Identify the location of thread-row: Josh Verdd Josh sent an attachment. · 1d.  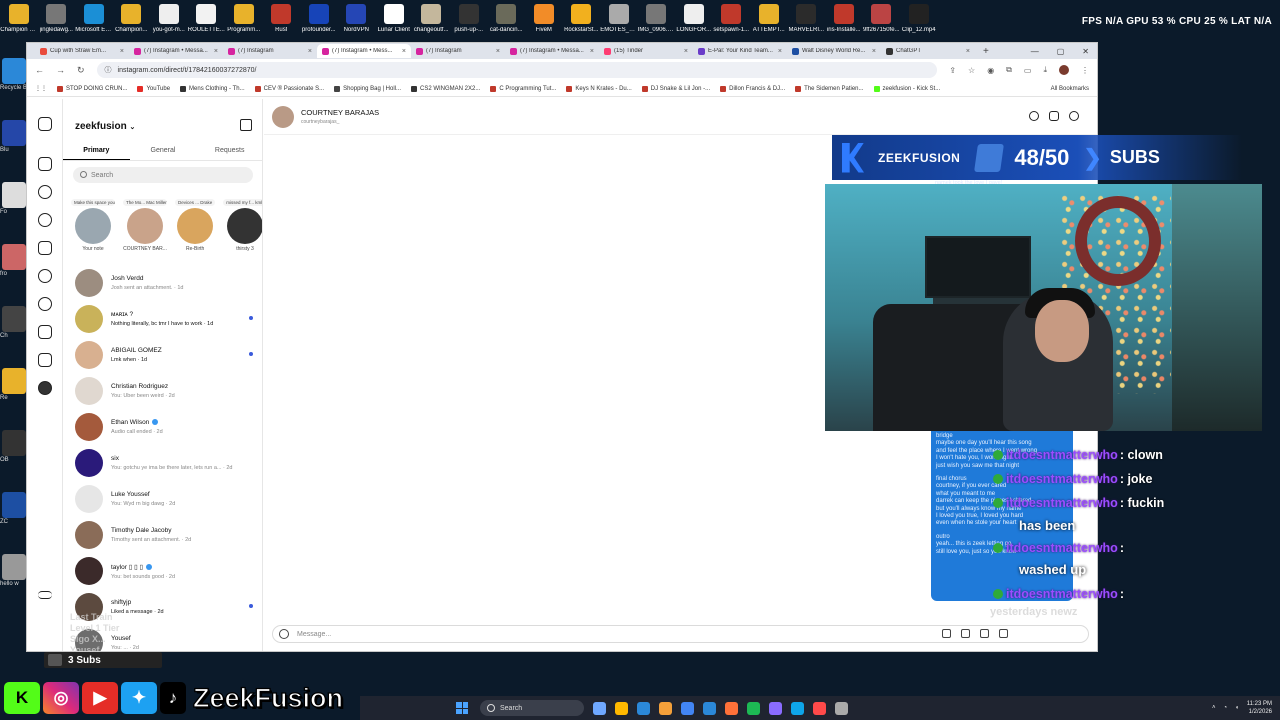
(162, 283).